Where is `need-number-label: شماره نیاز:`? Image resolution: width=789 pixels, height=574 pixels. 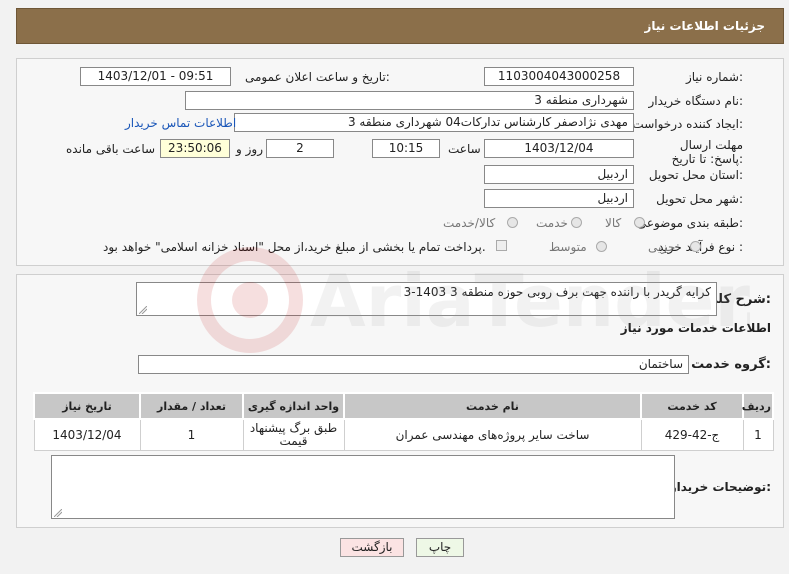
need-number-label: شماره نیاز: is located at coordinates (714, 77).